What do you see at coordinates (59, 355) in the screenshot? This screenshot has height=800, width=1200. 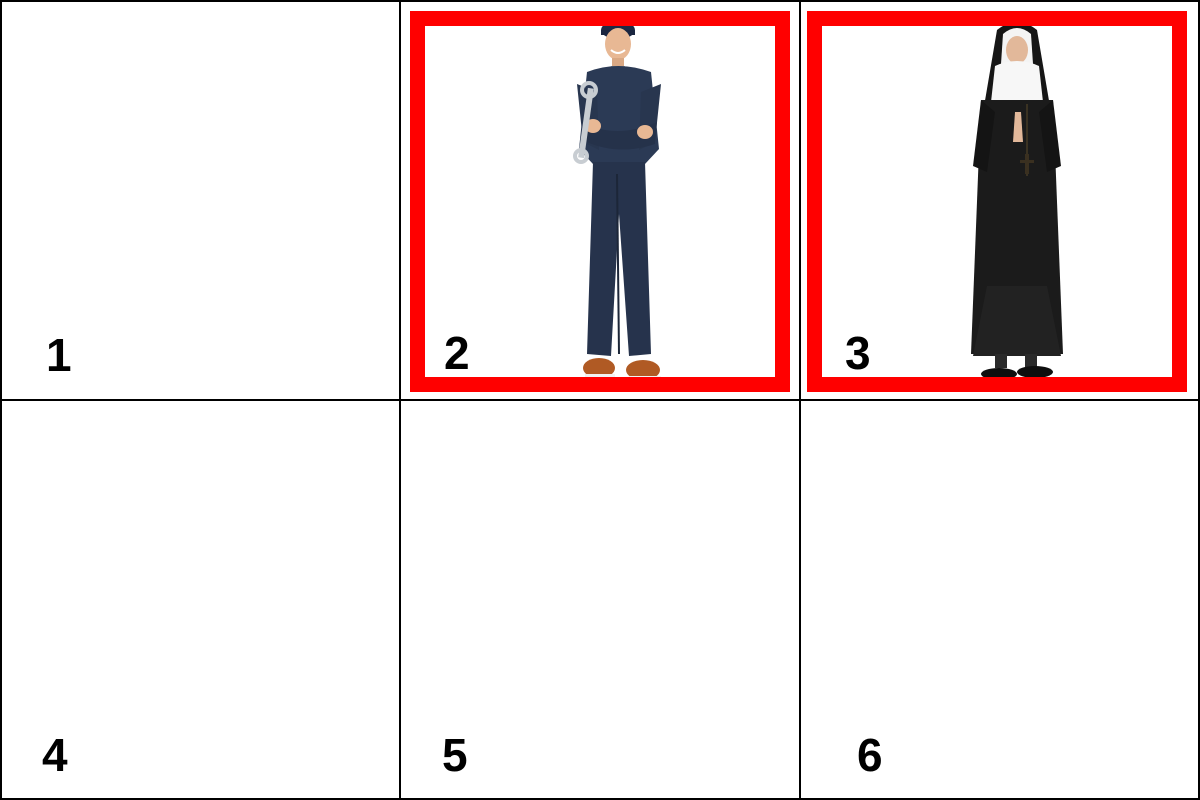 I see `cell-number: 1` at bounding box center [59, 355].